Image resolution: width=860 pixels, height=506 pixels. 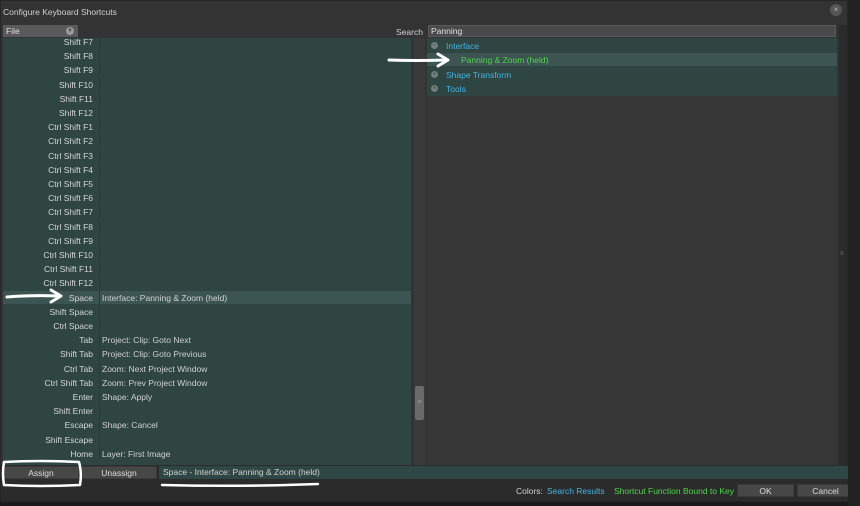 I want to click on shortcut-key: Shift Space, so click(x=71, y=311).